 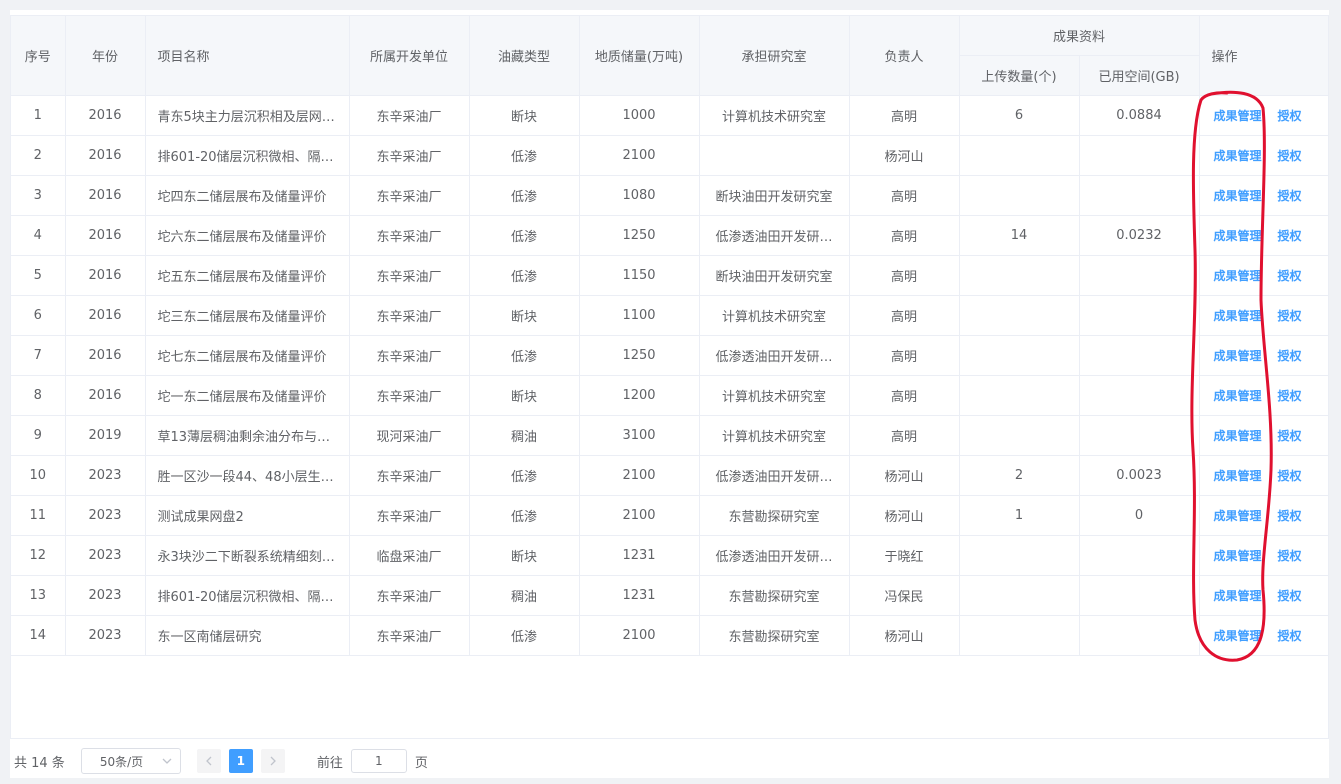 I want to click on cell-index: 14, so click(x=38, y=635).